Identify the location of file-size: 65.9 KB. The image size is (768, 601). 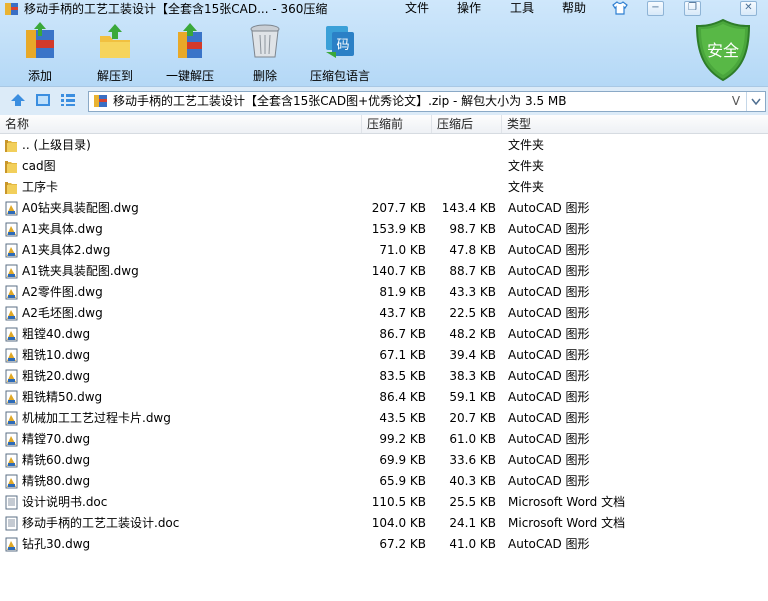
(402, 481).